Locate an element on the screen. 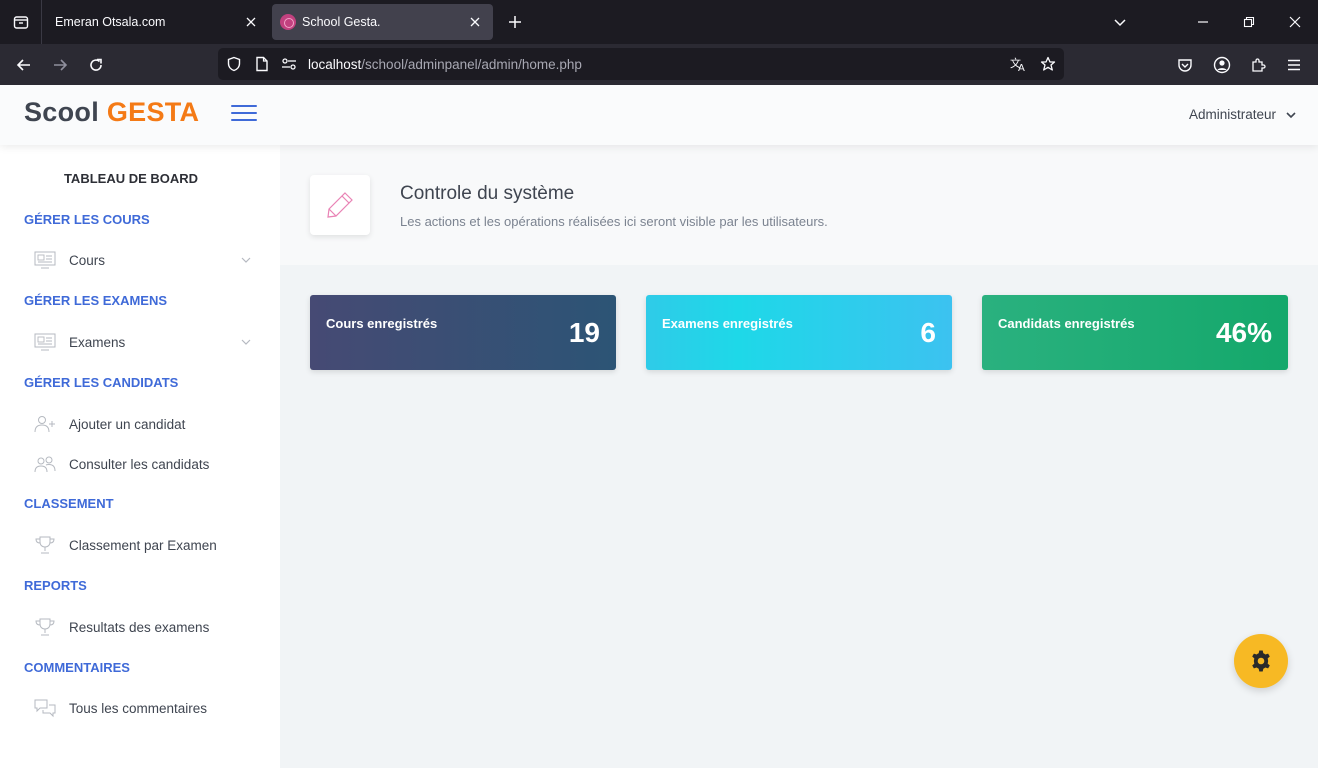  dashboard-title: TABLEAU DE BOARD is located at coordinates (131, 178).